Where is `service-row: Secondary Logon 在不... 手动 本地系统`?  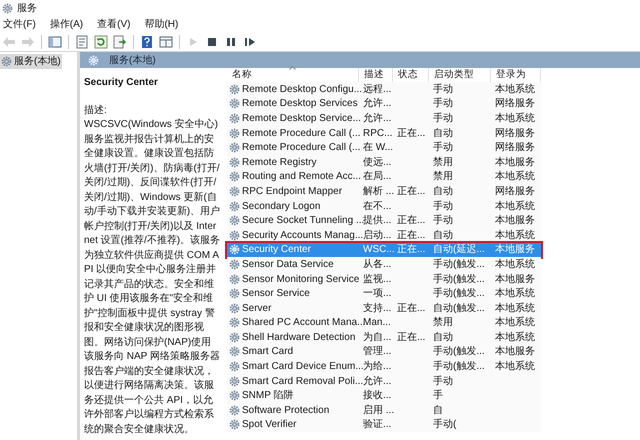 service-row: Secondary Logon 在不... 手动 本地系统 is located at coordinates (384, 206).